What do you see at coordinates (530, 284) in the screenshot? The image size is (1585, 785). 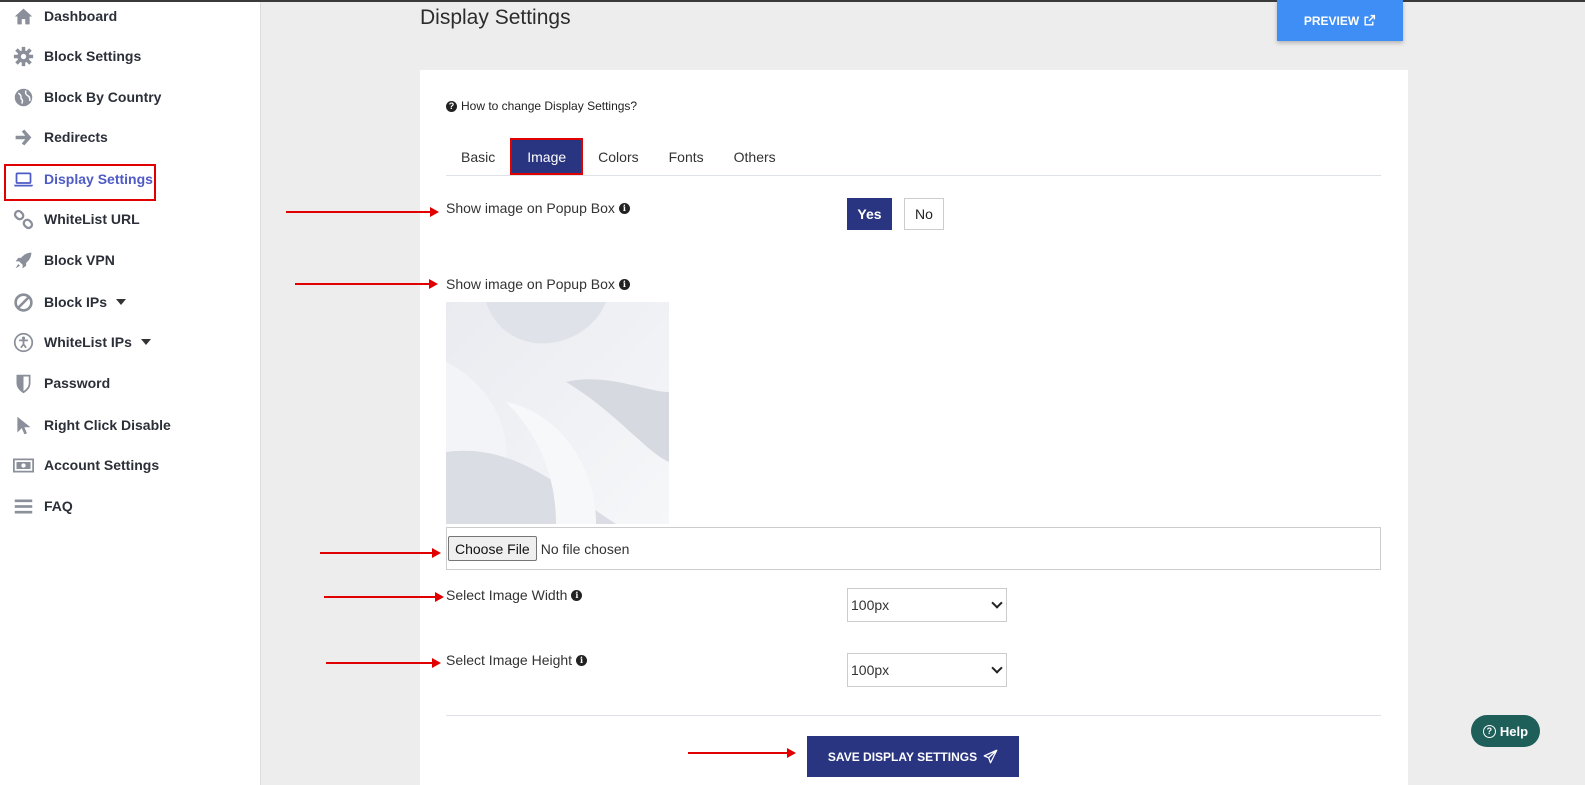 I see `image-label-text: Show image on Popup Box` at bounding box center [530, 284].